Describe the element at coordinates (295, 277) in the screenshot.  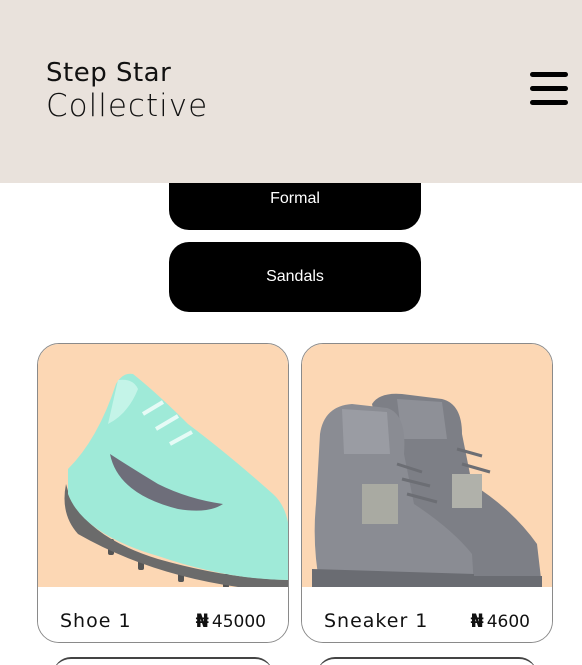
I see `category-sandals-button: Sandals` at that location.